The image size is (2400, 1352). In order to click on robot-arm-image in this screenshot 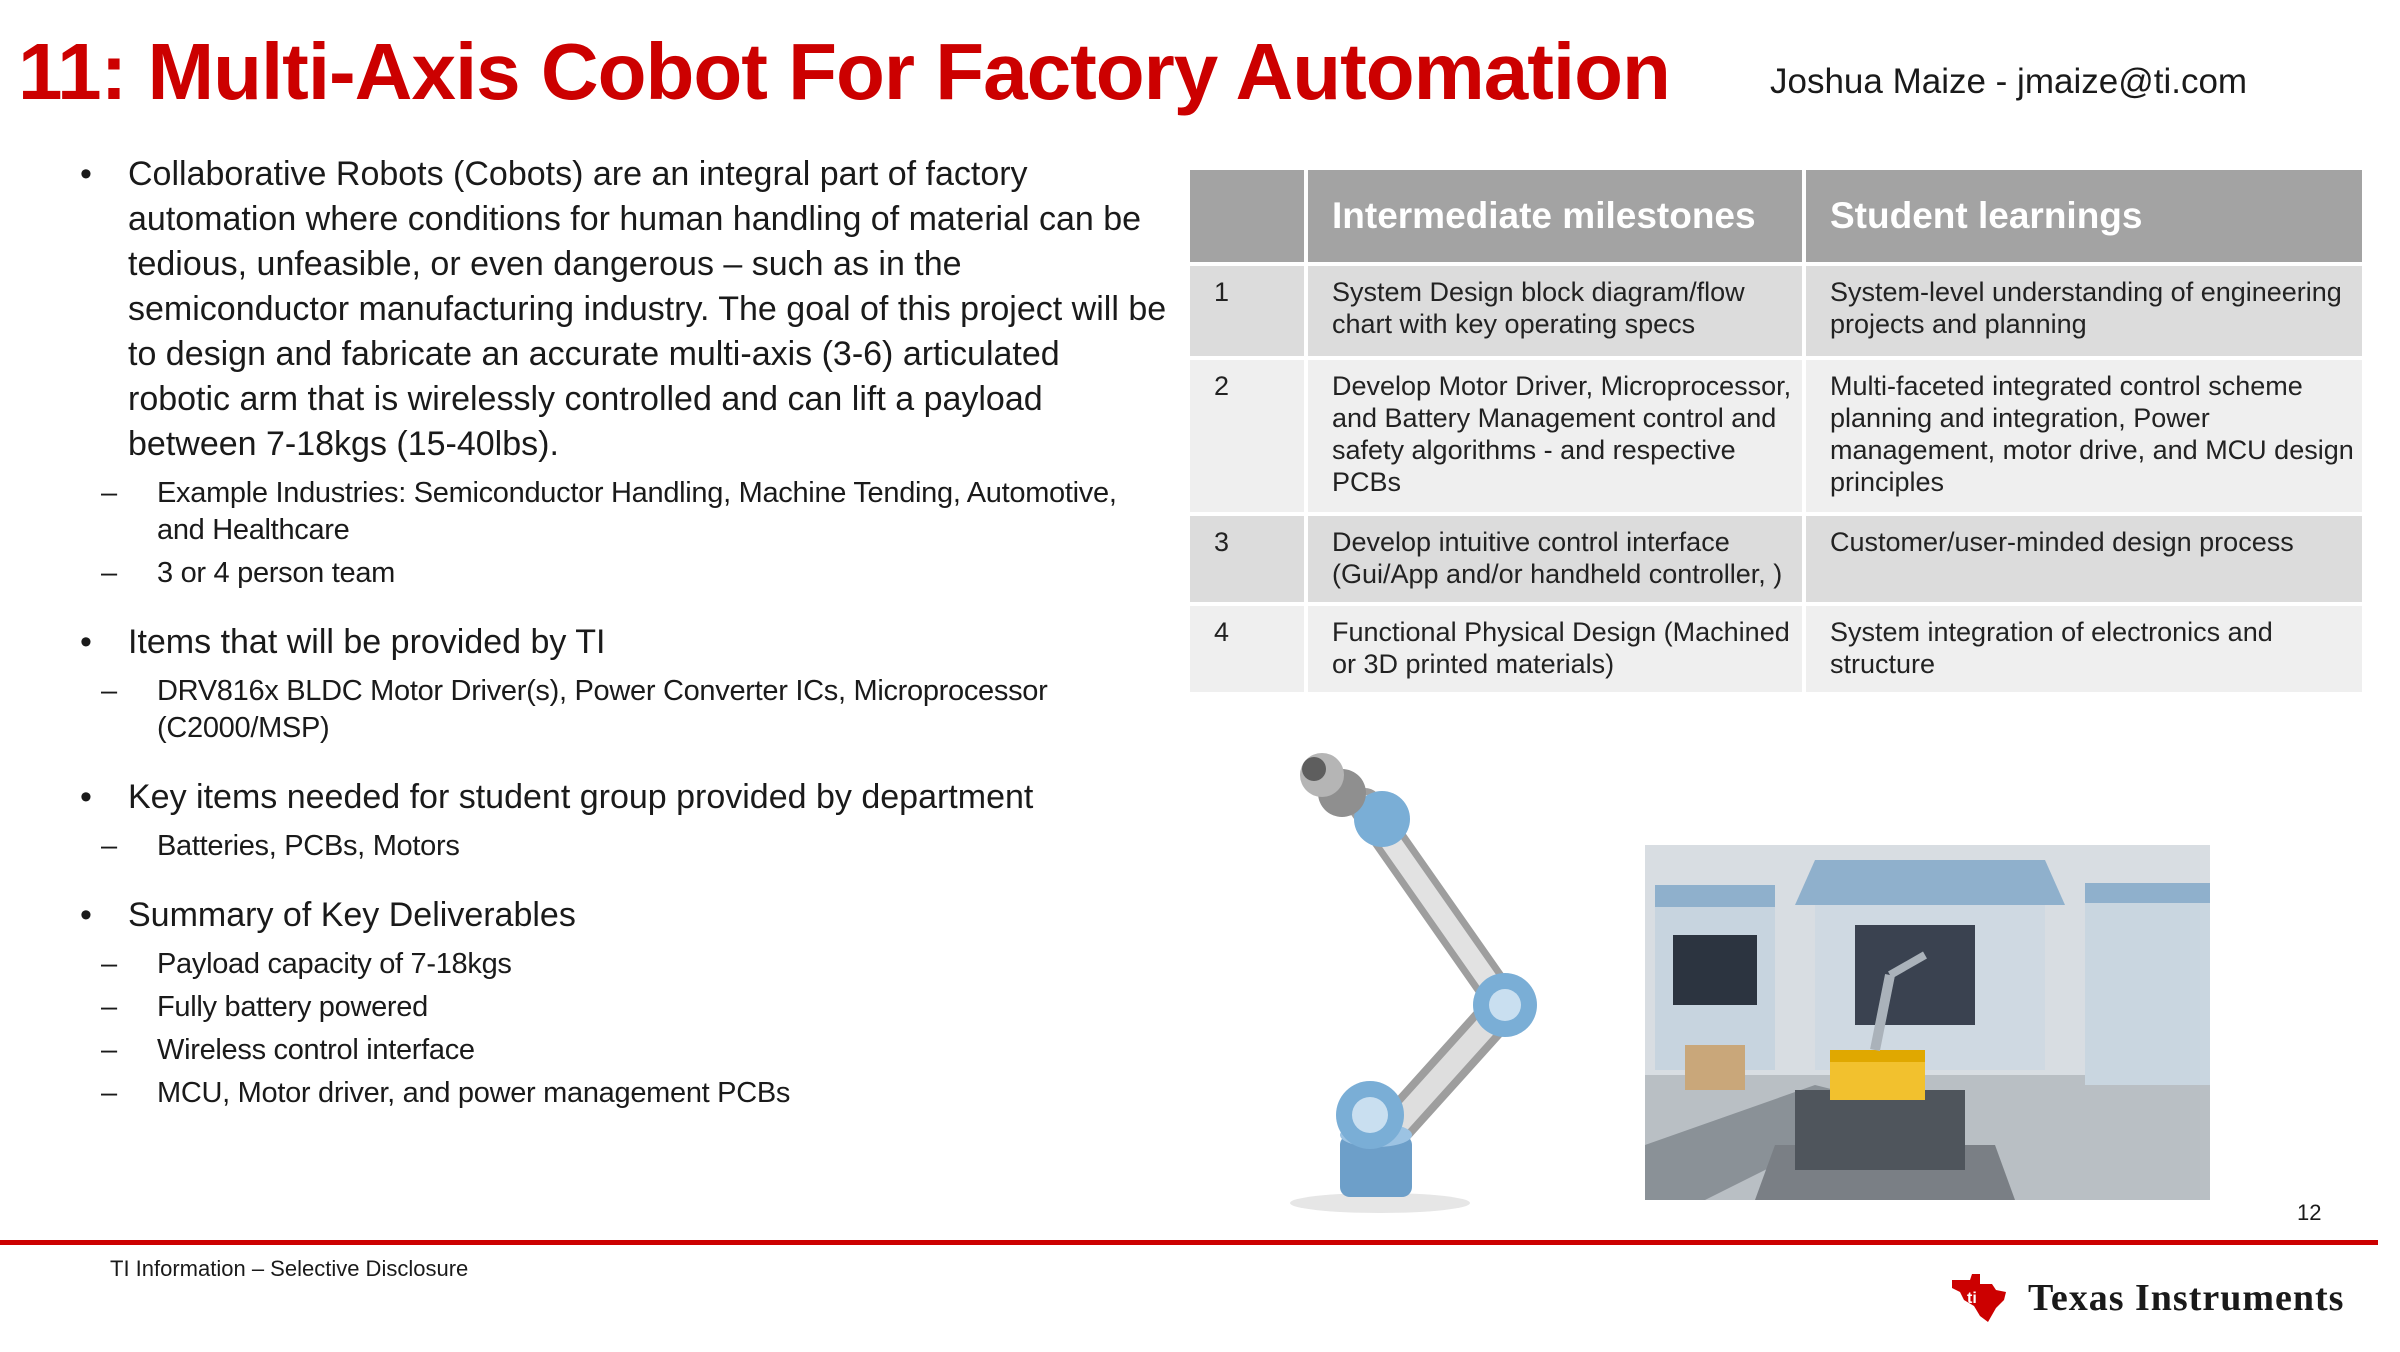, I will do `click(1413, 983)`.